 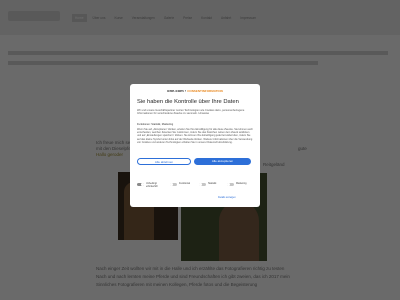 What do you see at coordinates (188, 102) in the screenshot?
I see `consent-title: Sie haben die Kontrolle über Ihre Daten` at bounding box center [188, 102].